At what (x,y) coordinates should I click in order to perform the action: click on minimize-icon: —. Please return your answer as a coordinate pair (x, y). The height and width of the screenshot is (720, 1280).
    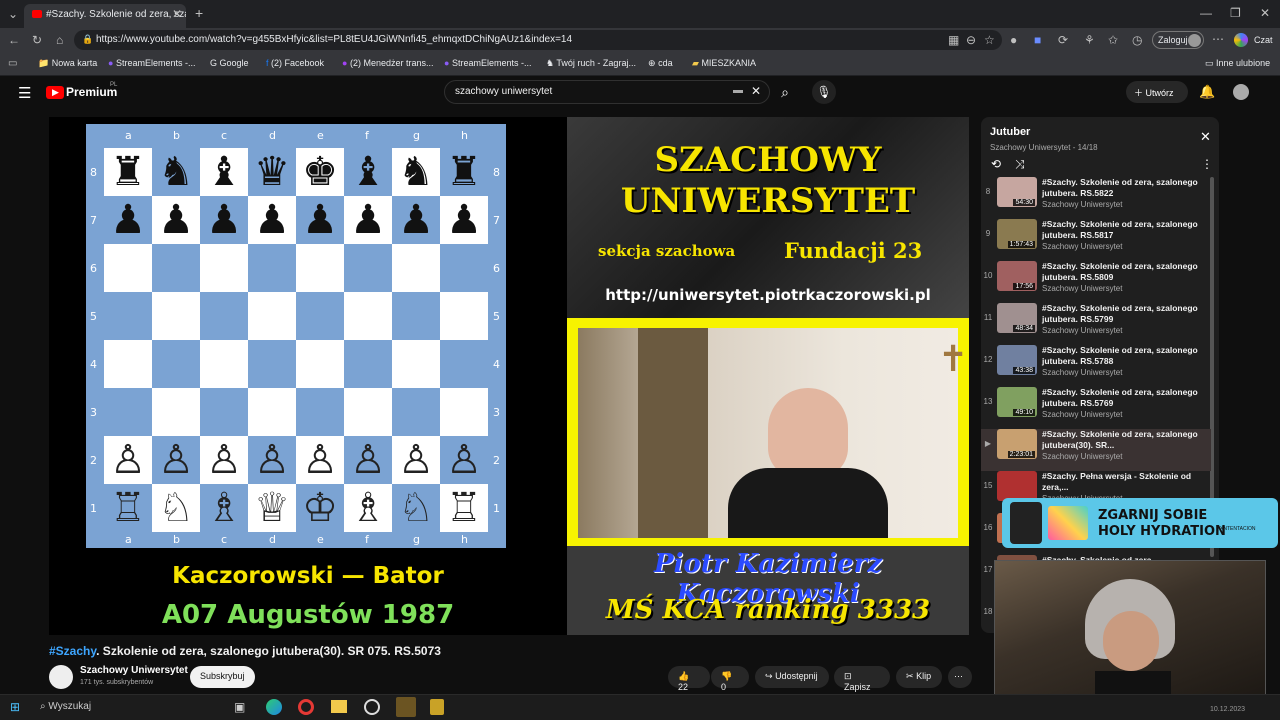
    Looking at the image, I should click on (1206, 13).